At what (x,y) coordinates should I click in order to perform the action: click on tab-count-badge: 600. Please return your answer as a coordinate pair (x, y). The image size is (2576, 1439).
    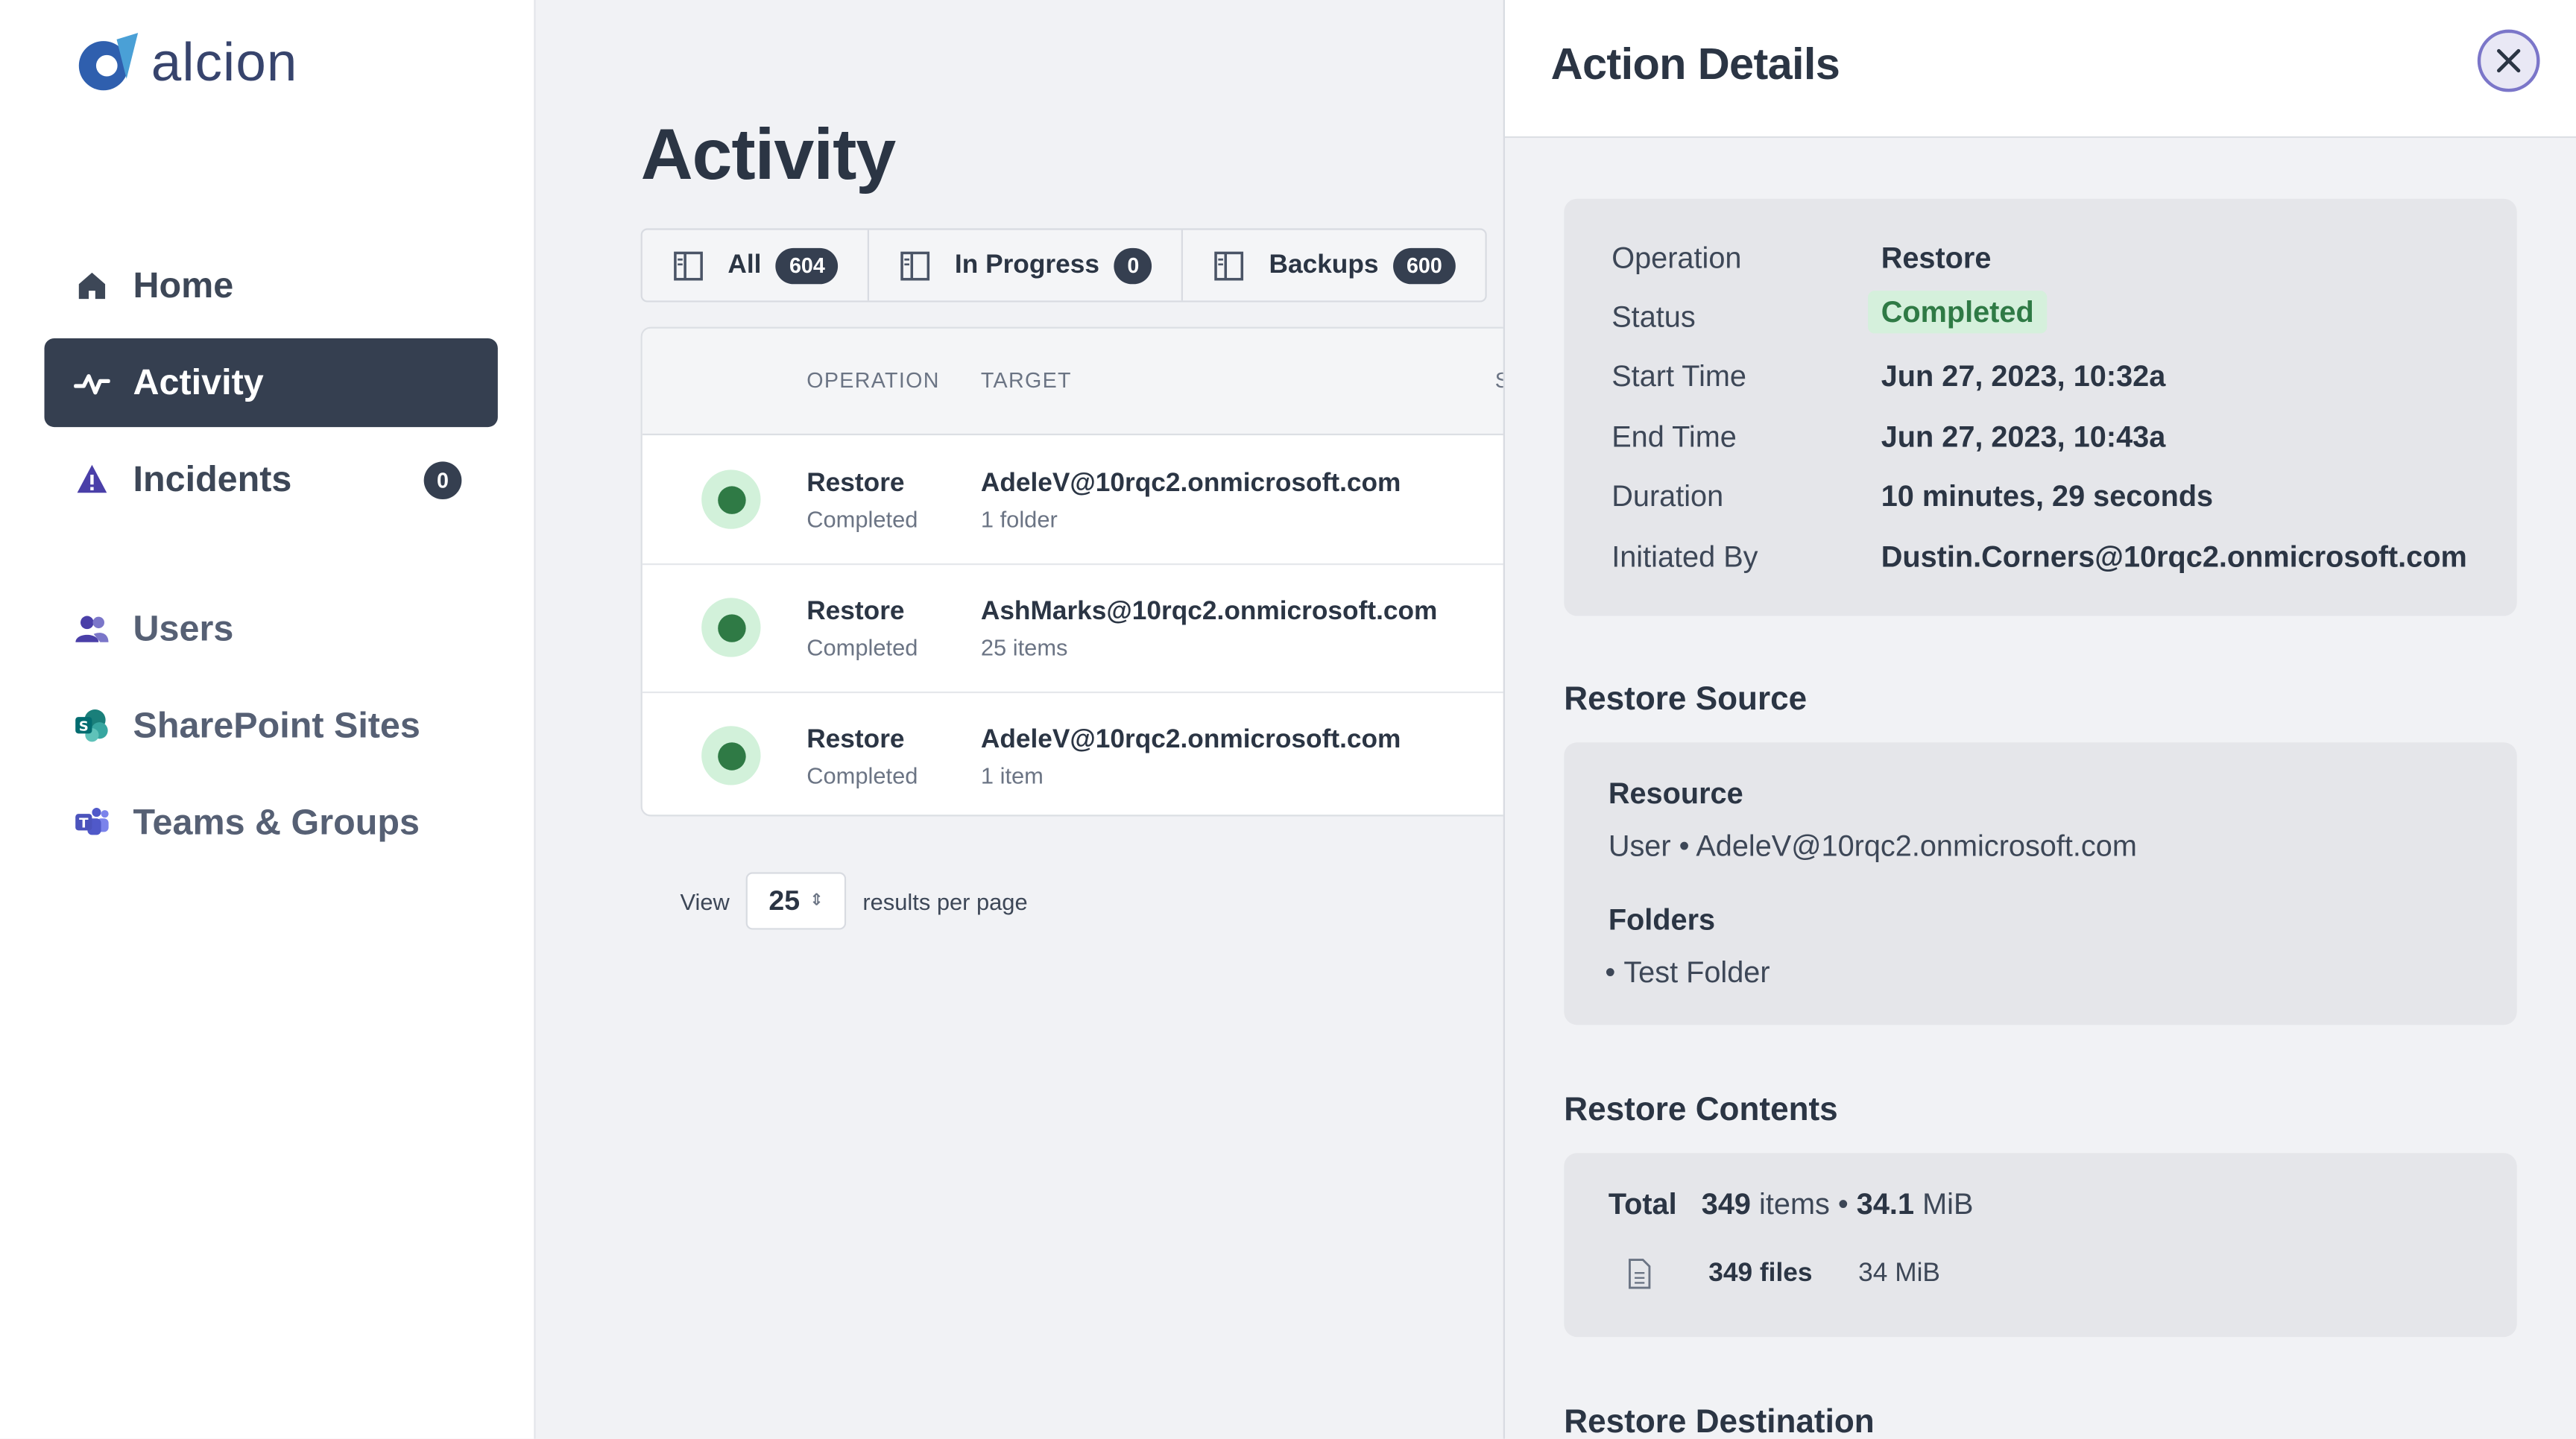
    Looking at the image, I should click on (1424, 265).